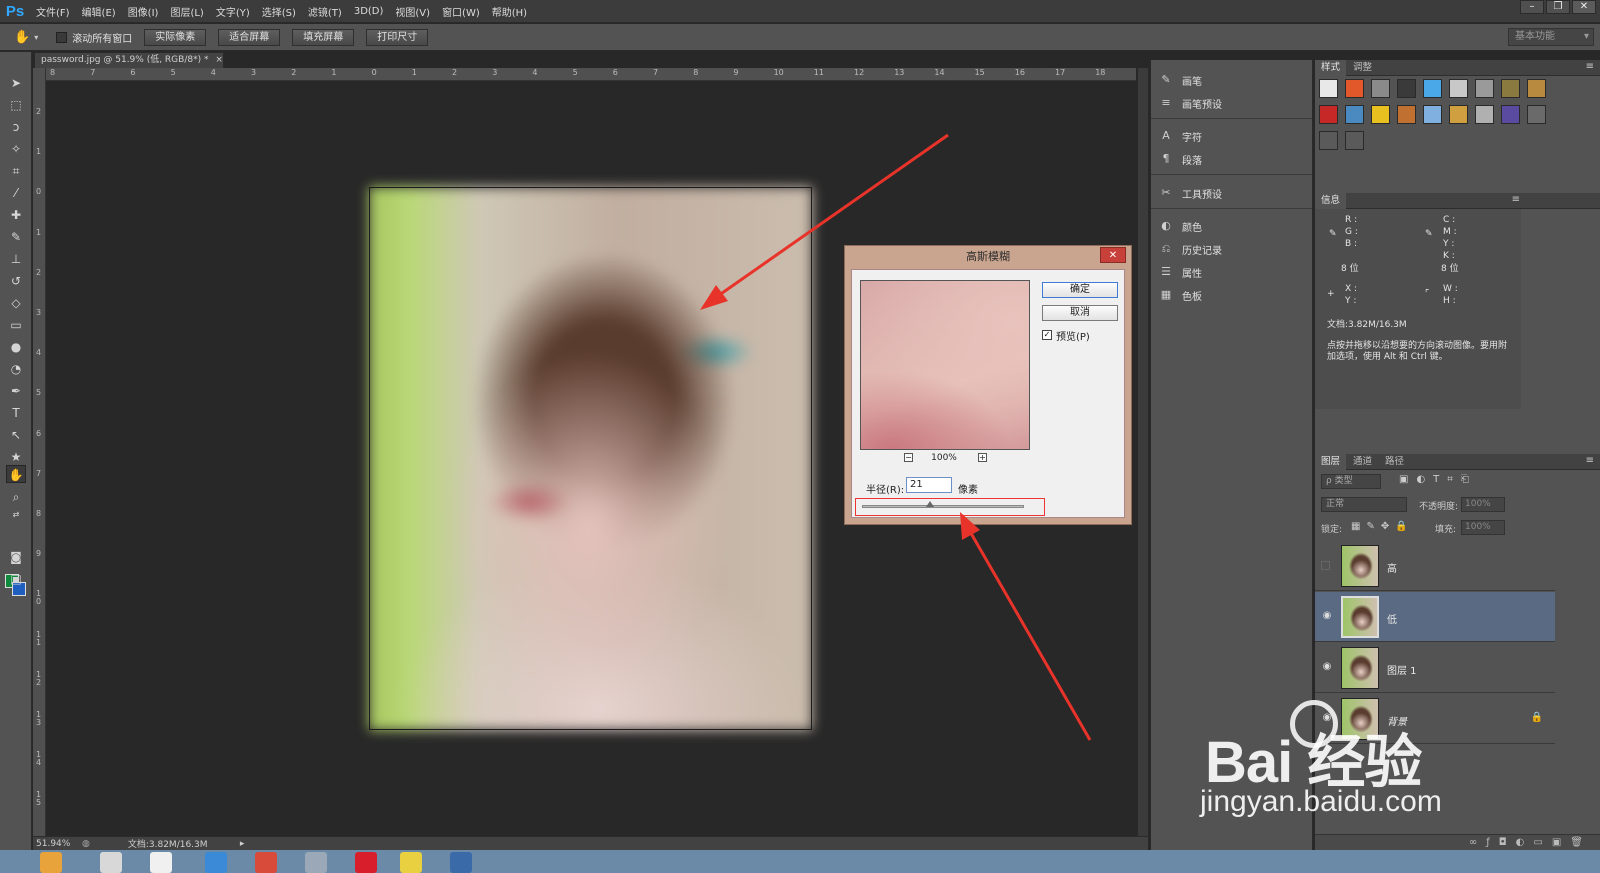 The height and width of the screenshot is (873, 1600). Describe the element at coordinates (1234, 103) in the screenshot. I see `panel-brush-presets: ≡ 画笔预设` at that location.